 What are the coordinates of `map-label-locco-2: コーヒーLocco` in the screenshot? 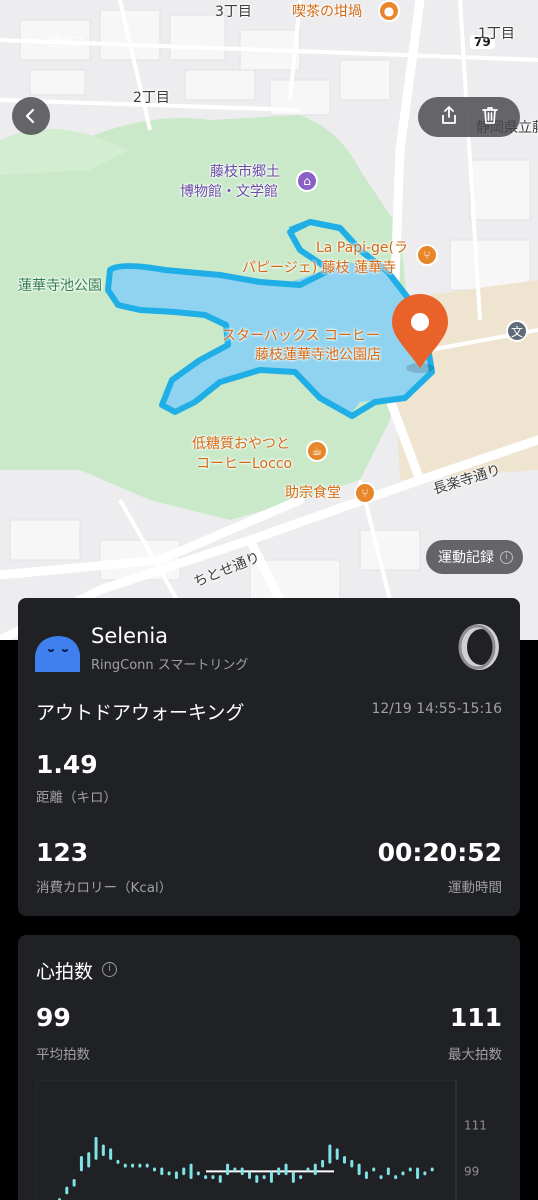 It's located at (244, 464).